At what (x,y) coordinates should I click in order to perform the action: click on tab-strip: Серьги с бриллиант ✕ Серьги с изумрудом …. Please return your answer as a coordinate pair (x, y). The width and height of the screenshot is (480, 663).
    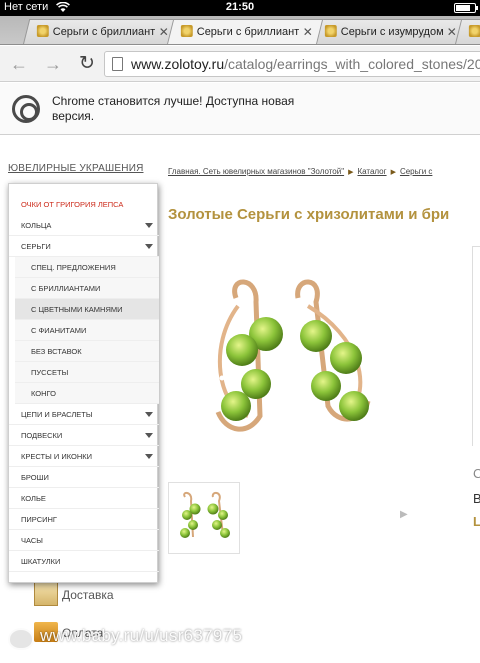
    Looking at the image, I should click on (240, 30).